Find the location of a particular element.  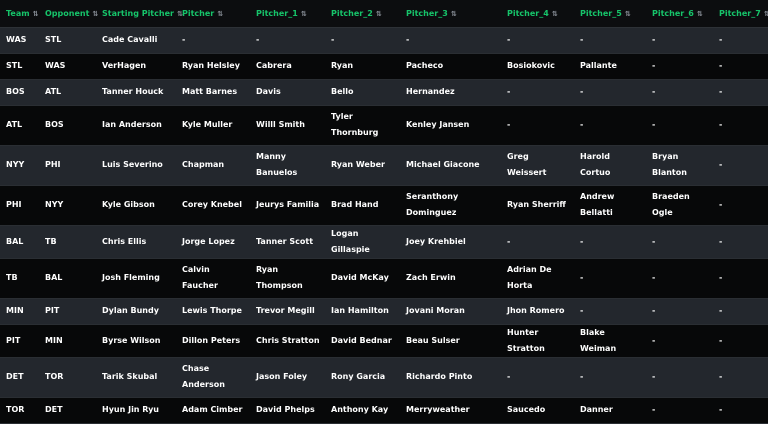

table-cell: Ryan Thompson is located at coordinates (287, 278).